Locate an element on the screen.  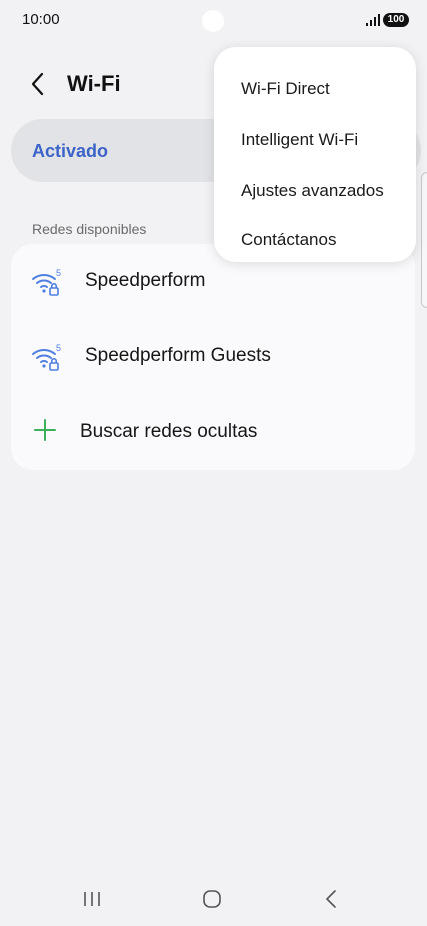
menu-item-advanced-settings: Ajustes avanzados is located at coordinates (315, 183).